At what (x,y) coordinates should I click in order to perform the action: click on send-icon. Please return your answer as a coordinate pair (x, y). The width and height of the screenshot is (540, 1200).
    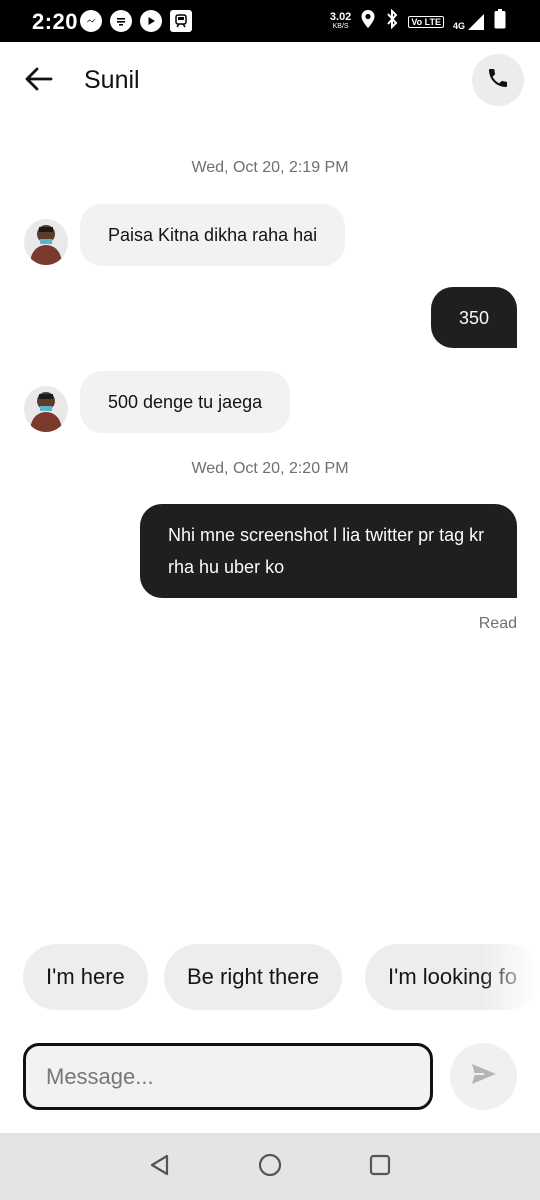
    Looking at the image, I should click on (484, 1076).